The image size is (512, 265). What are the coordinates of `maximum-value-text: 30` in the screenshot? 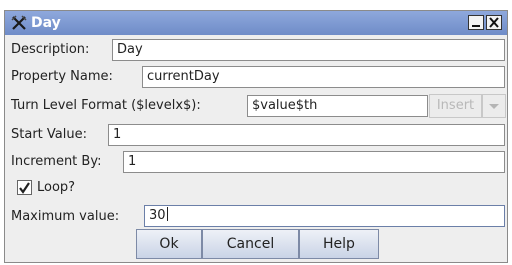 It's located at (157, 215).